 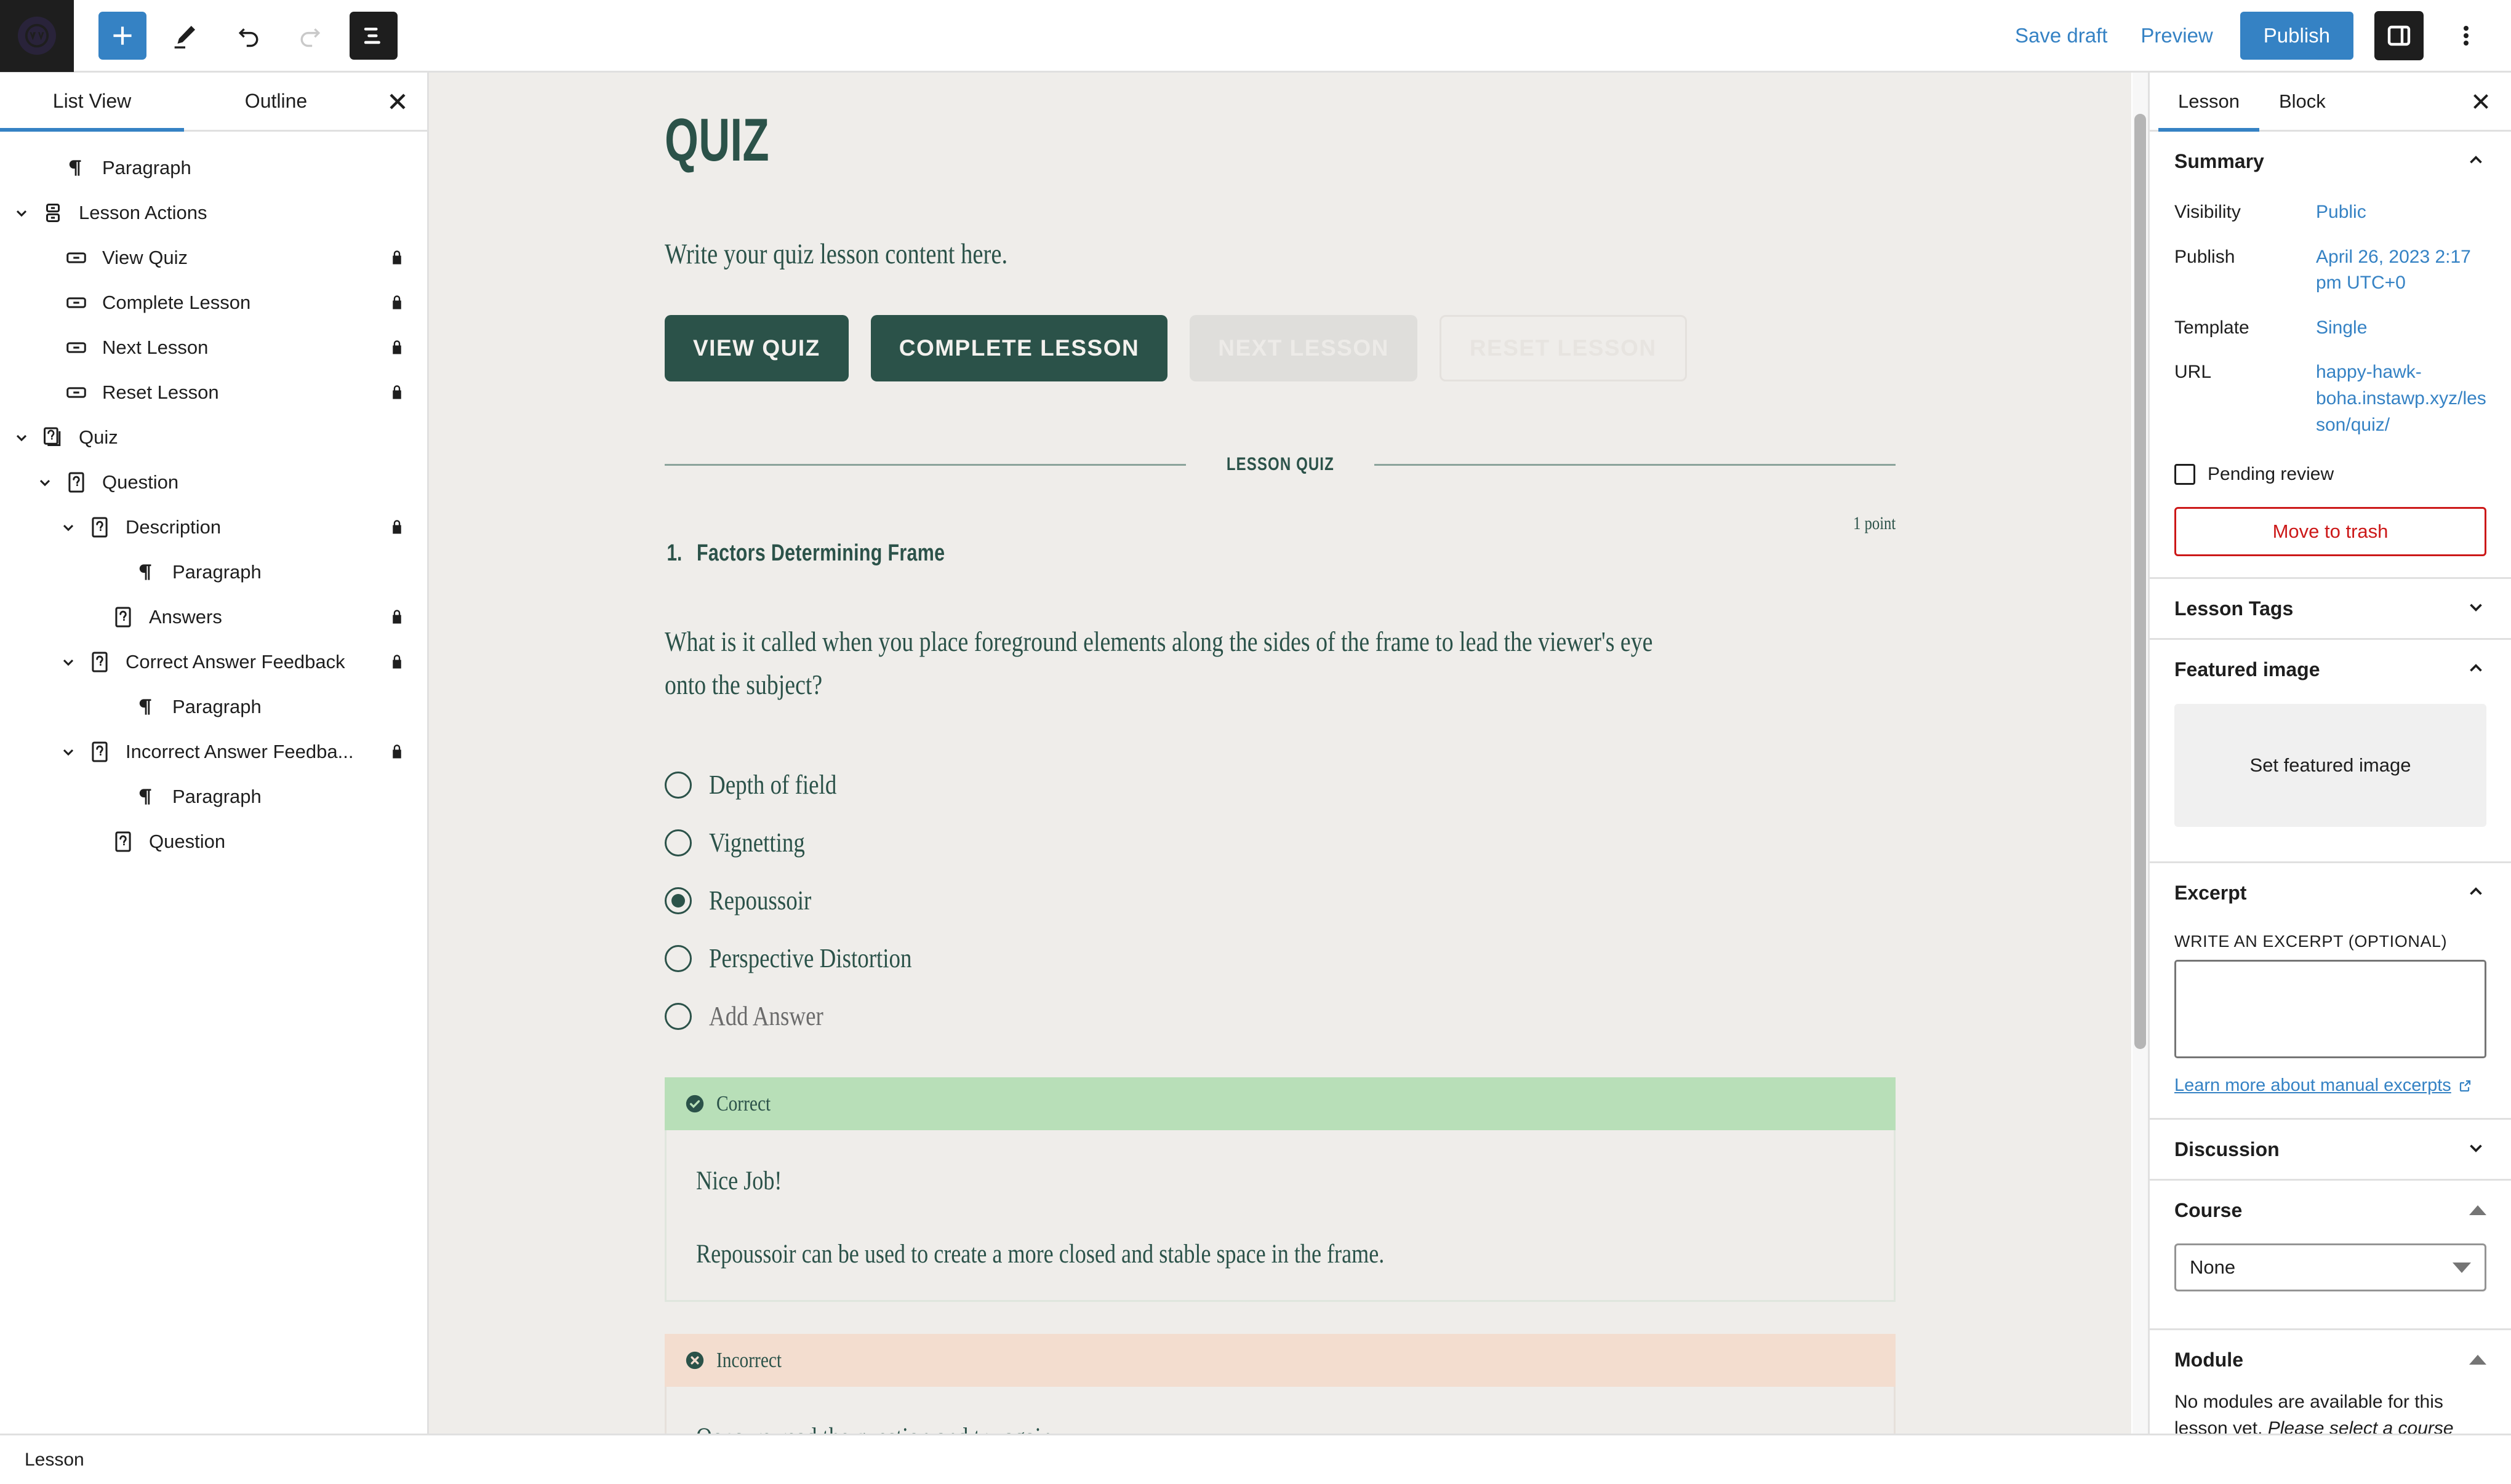 I want to click on intro-paragraph: Write your quiz lesson content here., so click(x=1169, y=254).